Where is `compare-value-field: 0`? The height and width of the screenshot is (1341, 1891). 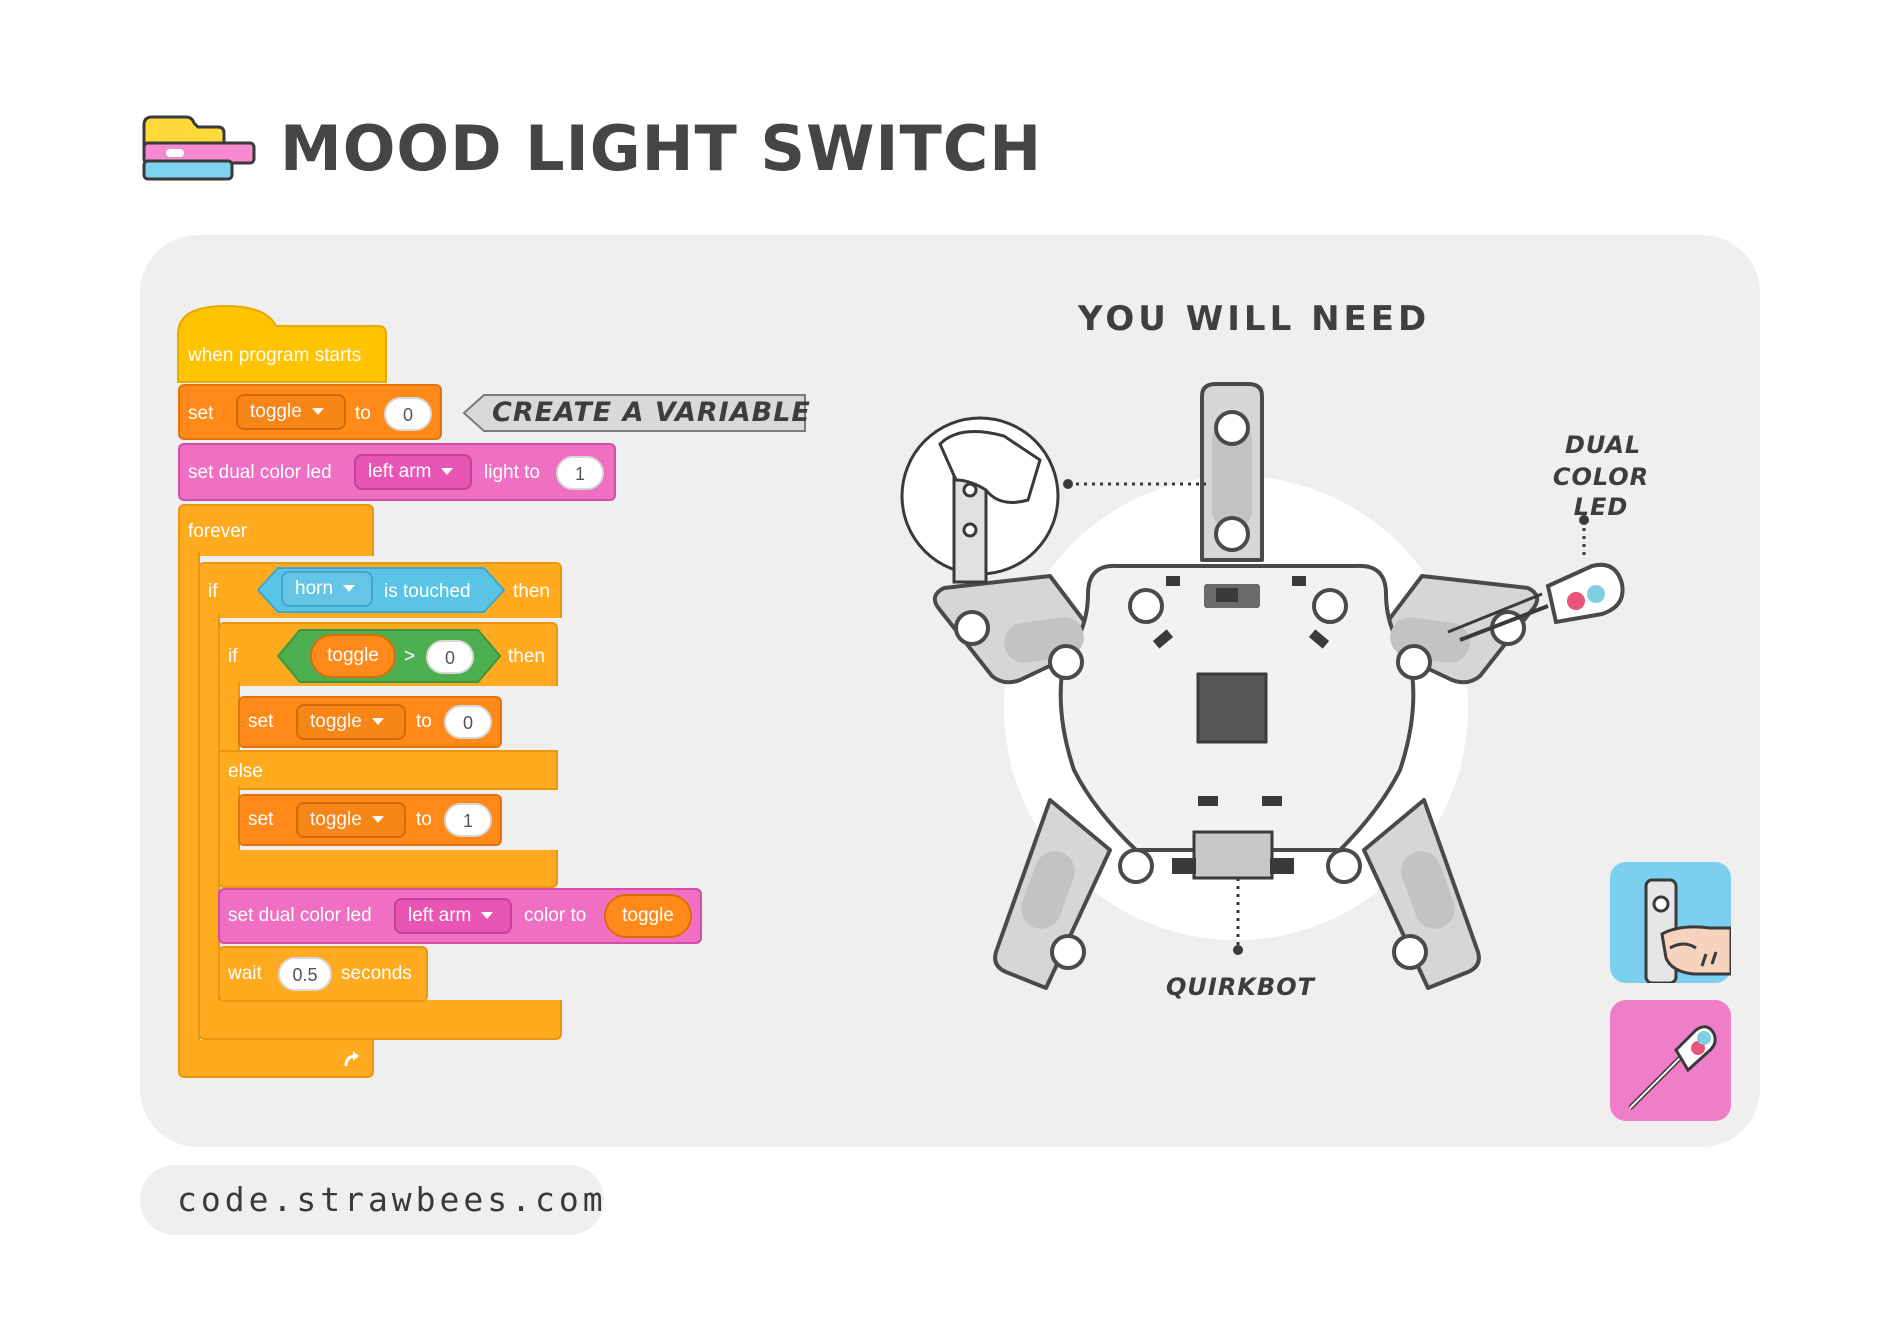
compare-value-field: 0 is located at coordinates (450, 657).